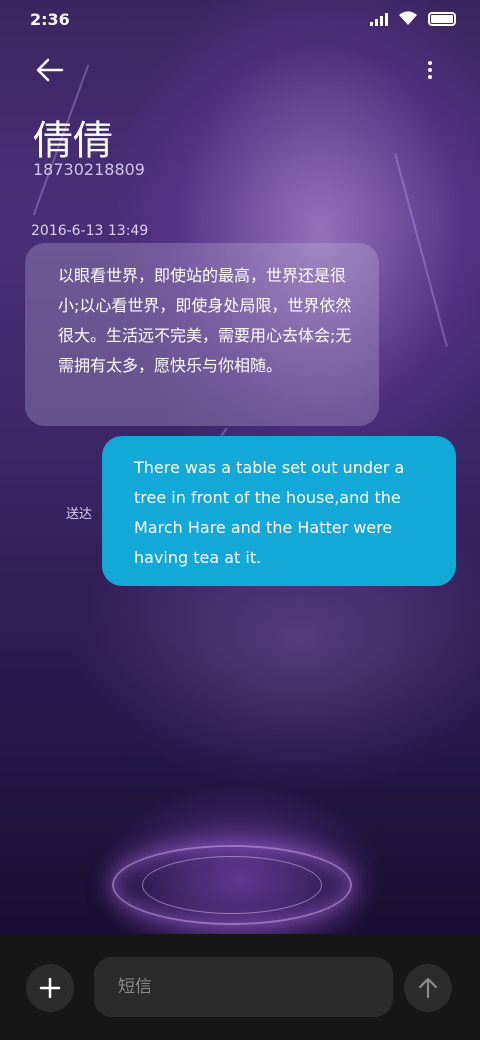  What do you see at coordinates (379, 19) in the screenshot?
I see `signal-icon` at bounding box center [379, 19].